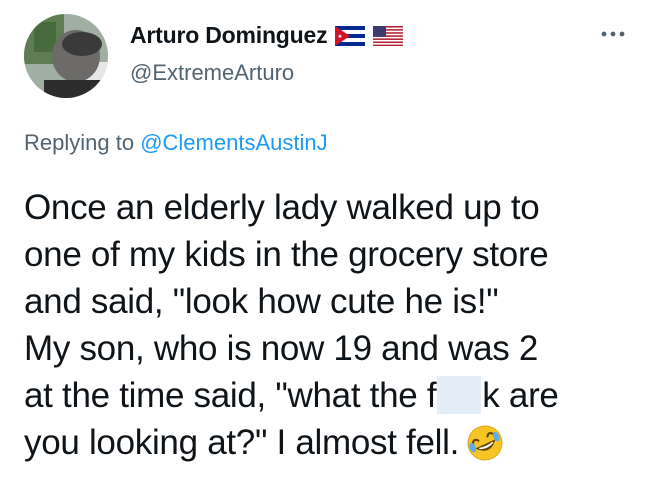 This screenshot has width=650, height=502. What do you see at coordinates (229, 35) in the screenshot?
I see `author-display-name: Arturo Dominguez` at bounding box center [229, 35].